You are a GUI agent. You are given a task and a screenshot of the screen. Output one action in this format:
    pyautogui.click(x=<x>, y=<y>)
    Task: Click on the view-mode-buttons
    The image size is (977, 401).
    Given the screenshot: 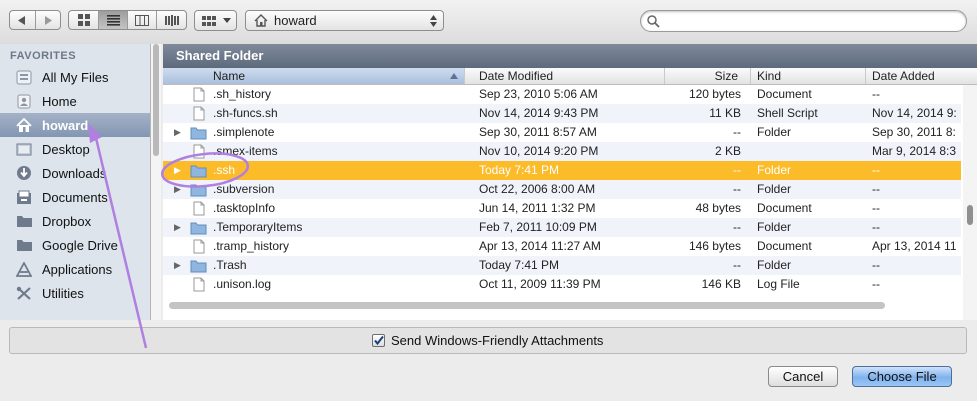 What is the action you would take?
    pyautogui.click(x=127, y=20)
    